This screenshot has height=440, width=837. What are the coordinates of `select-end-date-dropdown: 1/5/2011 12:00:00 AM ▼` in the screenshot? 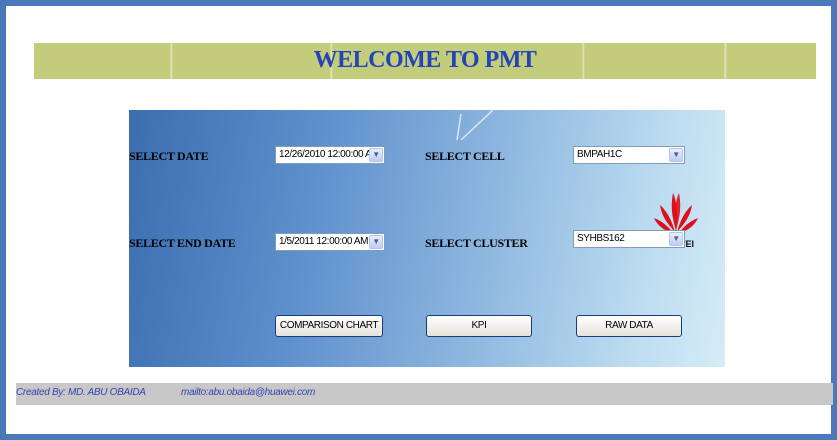 It's located at (330, 242).